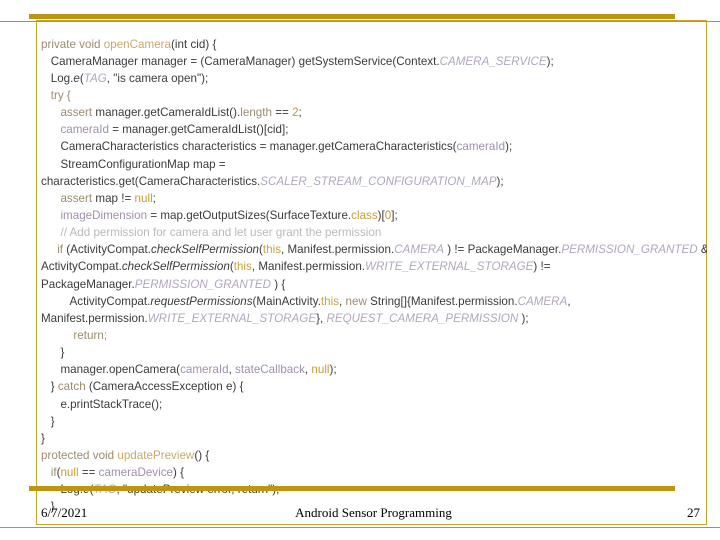 The height and width of the screenshot is (540, 720). What do you see at coordinates (394, 215) in the screenshot?
I see `code-token: ];` at bounding box center [394, 215].